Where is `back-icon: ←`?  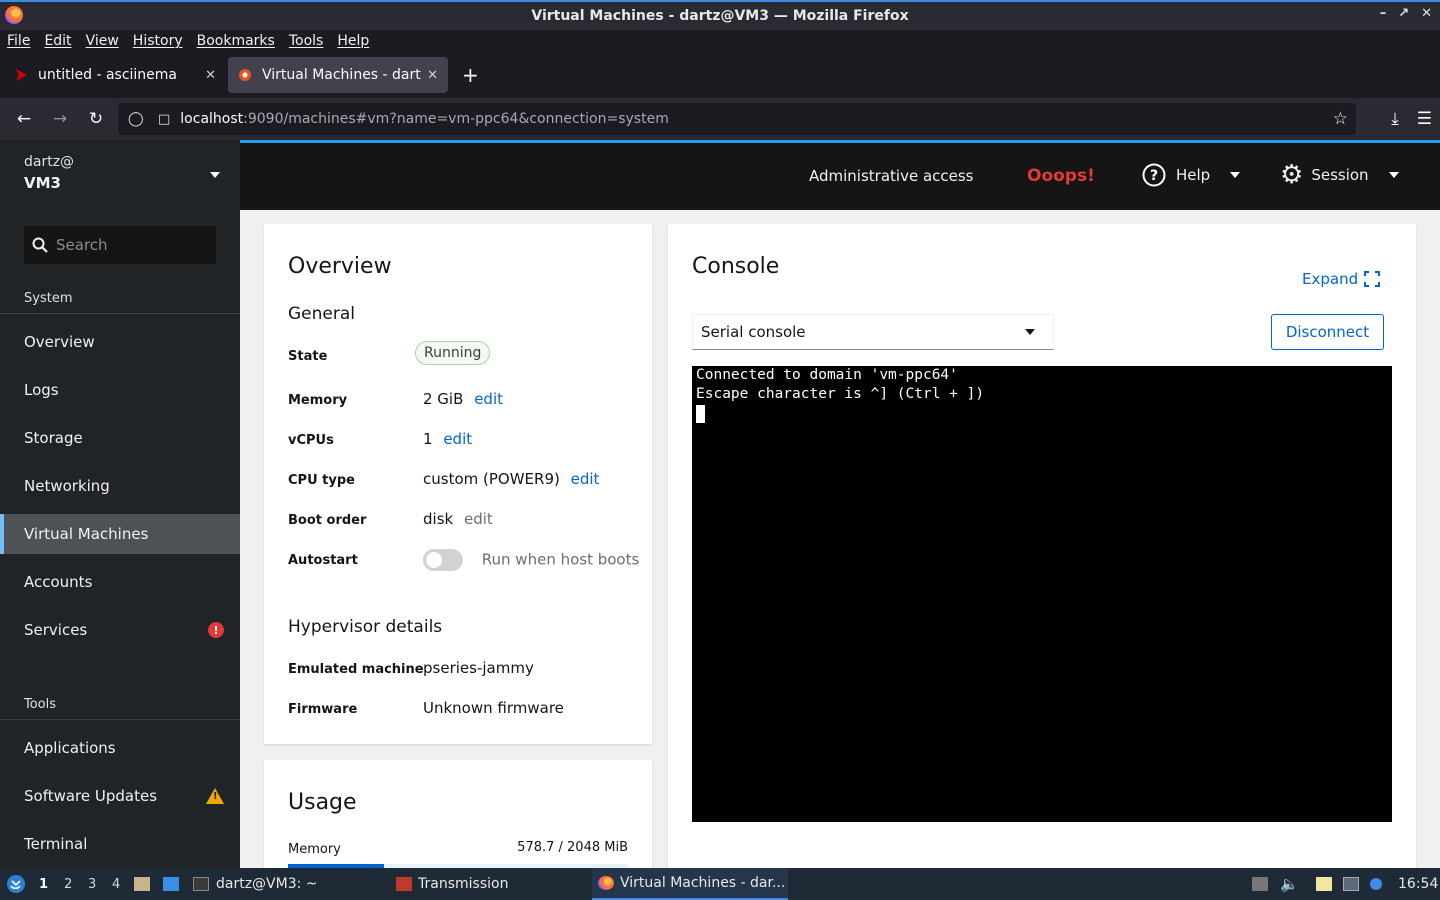
back-icon: ← is located at coordinates (24, 119).